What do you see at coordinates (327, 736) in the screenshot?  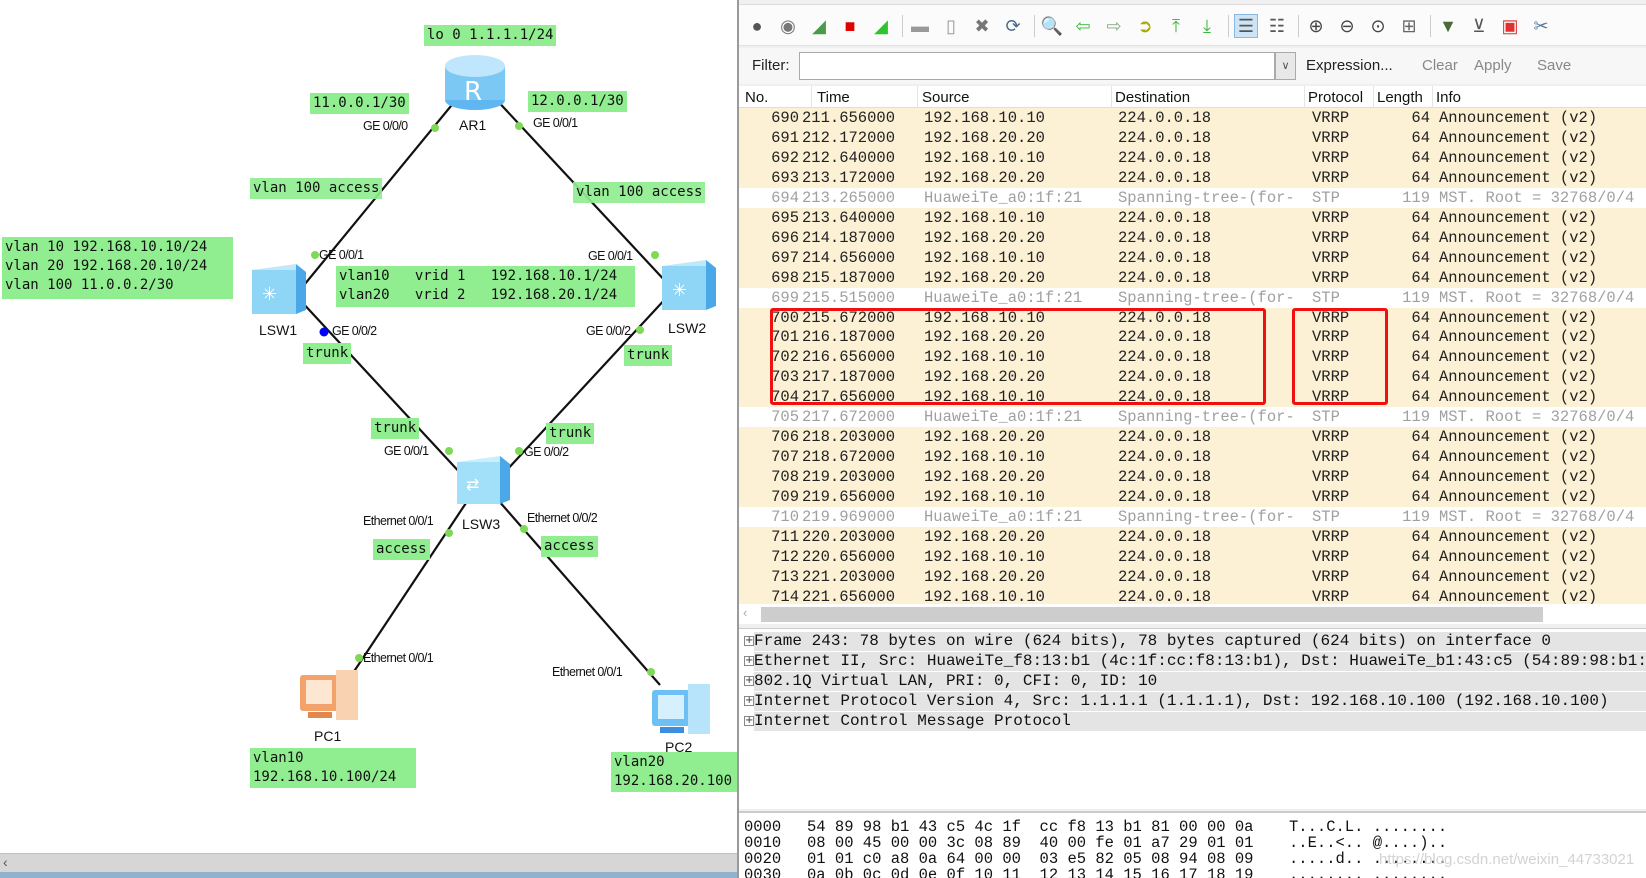 I see `pc1-name: PC1` at bounding box center [327, 736].